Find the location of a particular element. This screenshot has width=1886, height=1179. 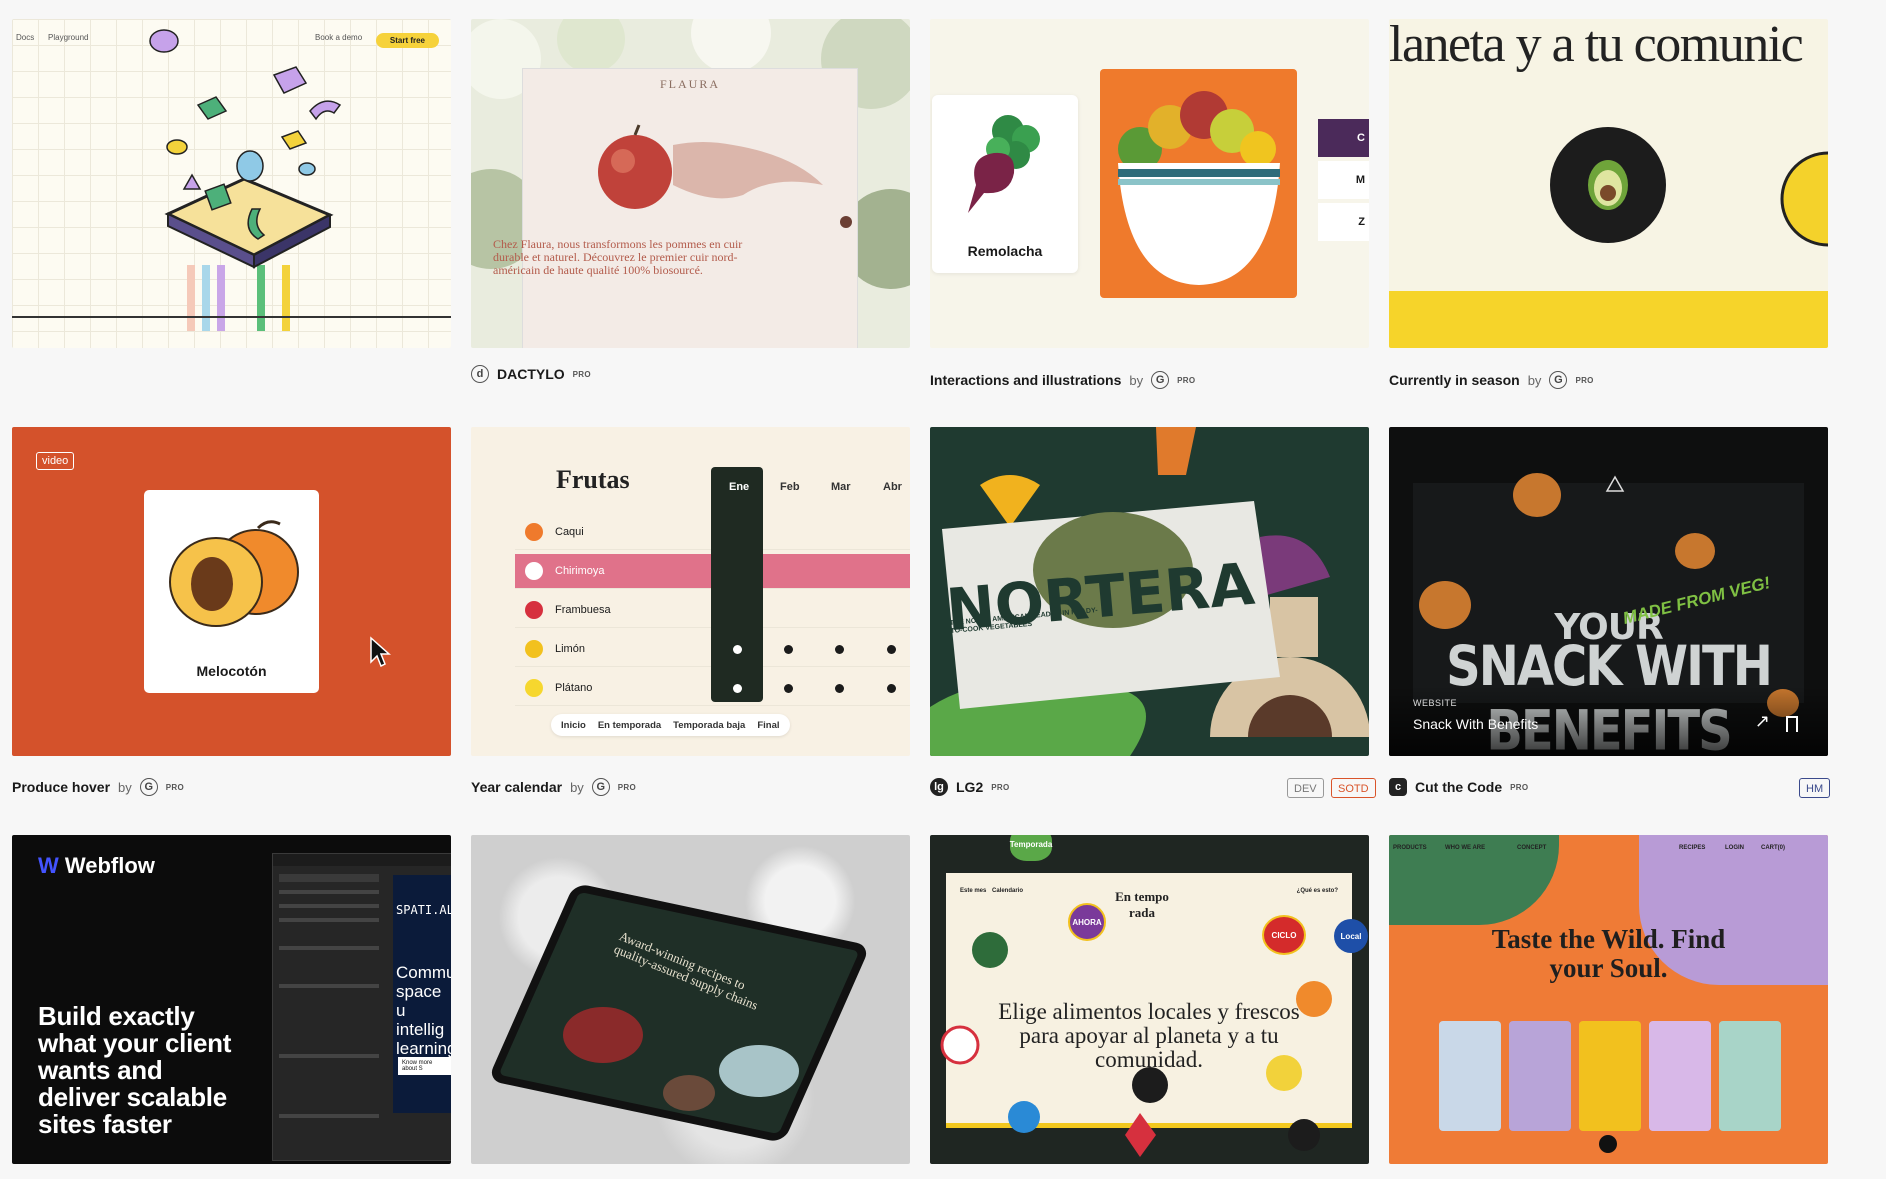

preview-baseline is located at coordinates (231, 317).